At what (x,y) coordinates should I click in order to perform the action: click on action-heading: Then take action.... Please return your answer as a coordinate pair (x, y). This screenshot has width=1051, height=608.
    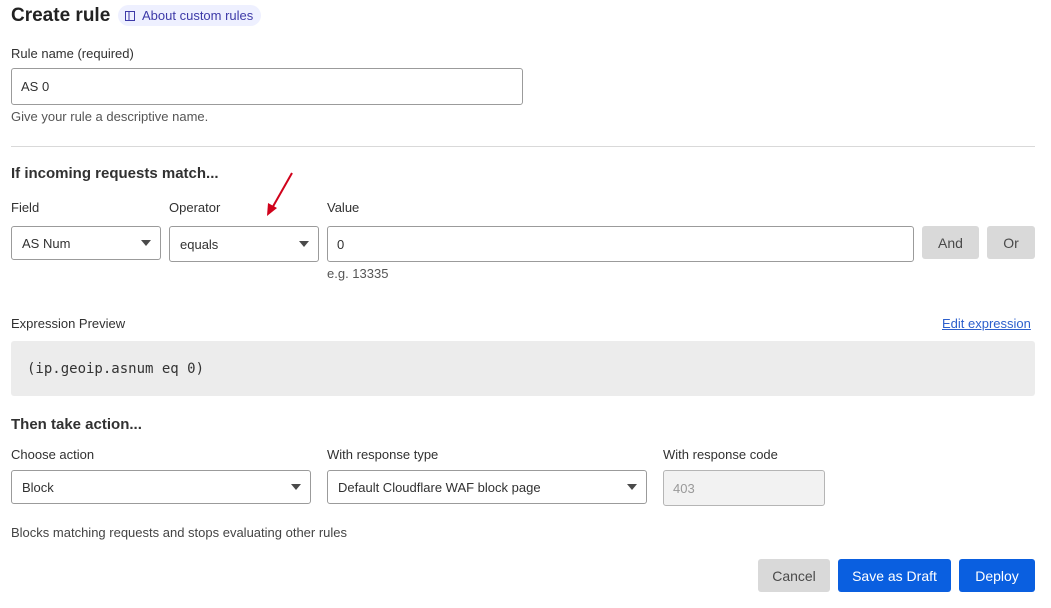
    Looking at the image, I should click on (76, 424).